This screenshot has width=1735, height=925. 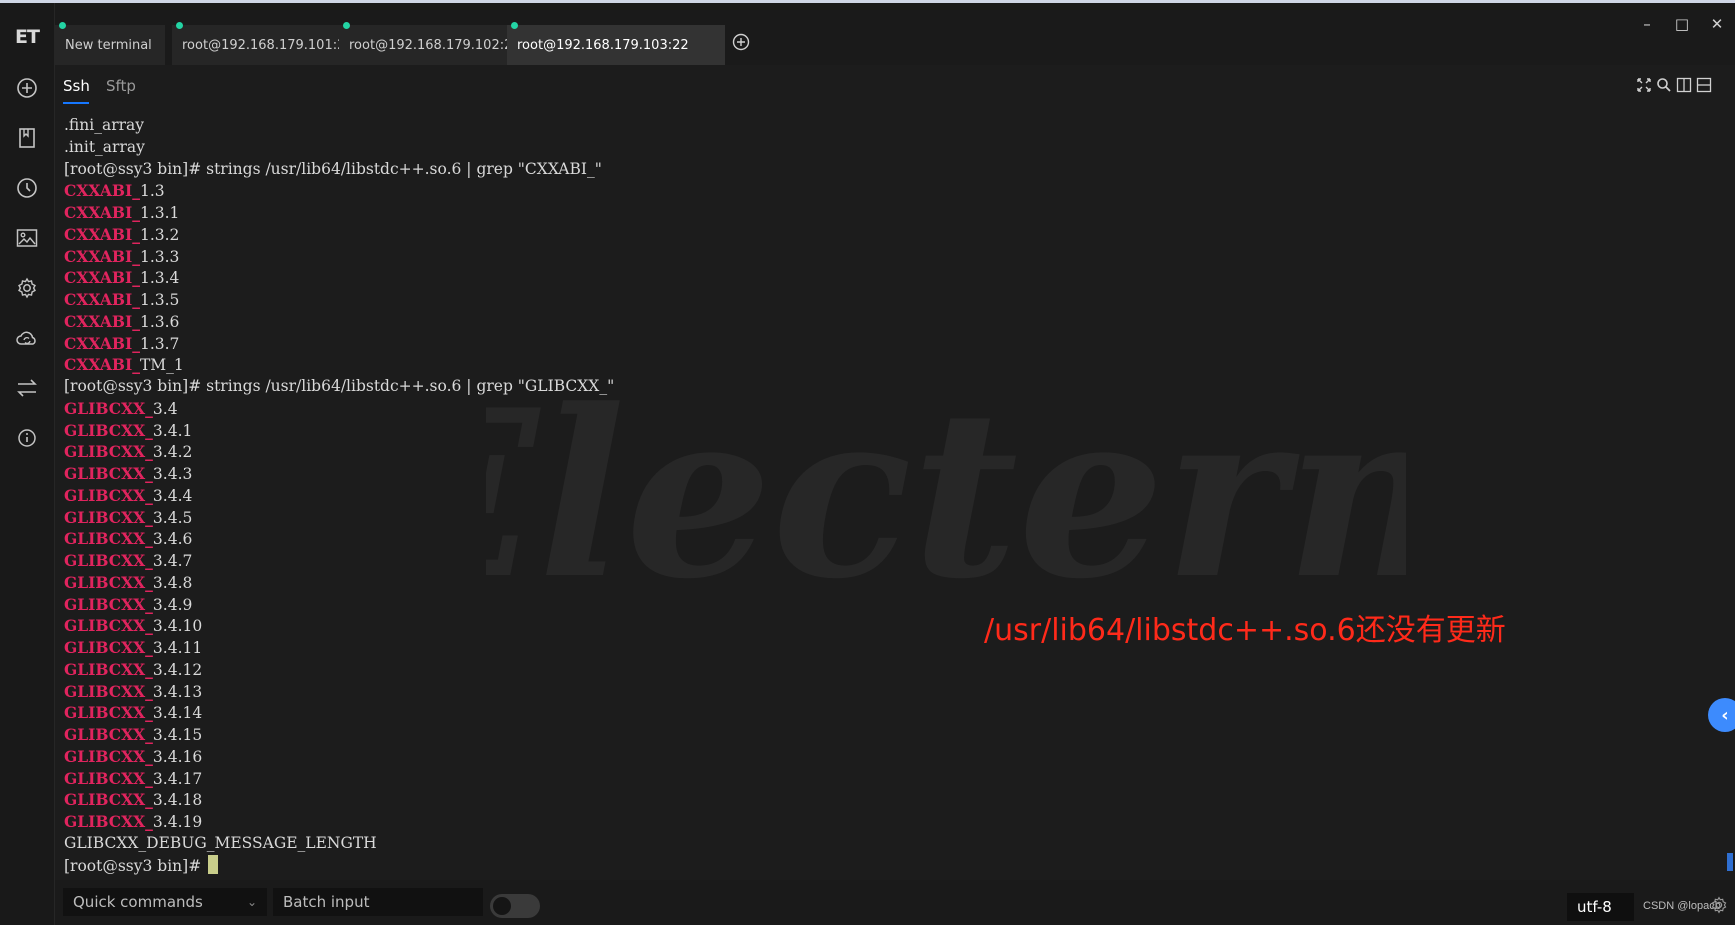 I want to click on maximize-button: □, so click(x=1682, y=24).